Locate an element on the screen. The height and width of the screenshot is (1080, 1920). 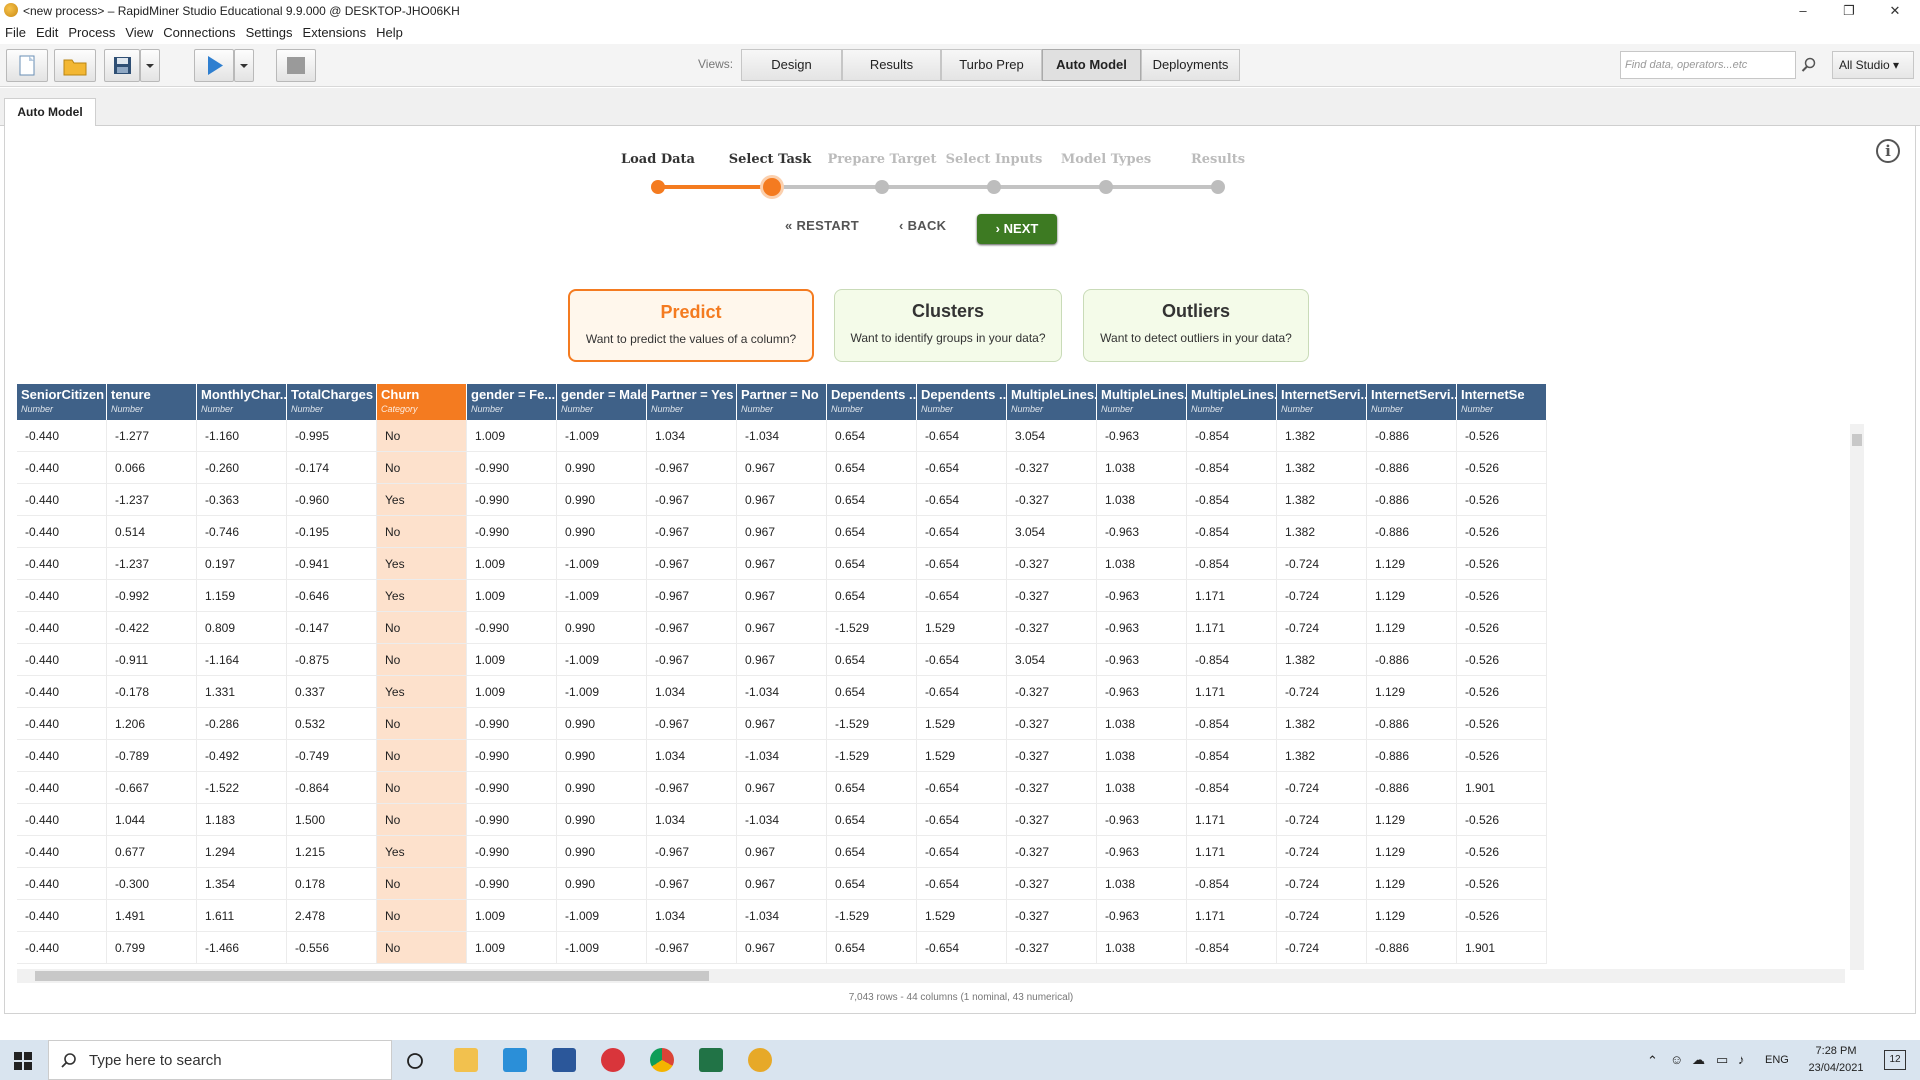
vertical-scrollbar is located at coordinates (1857, 697).